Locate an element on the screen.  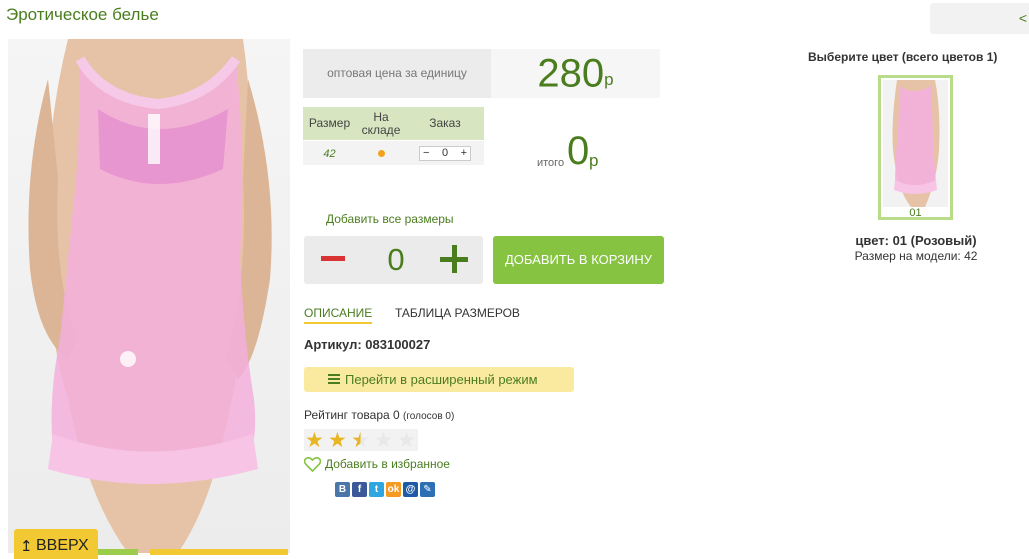
total-currency: р is located at coordinates (594, 160).